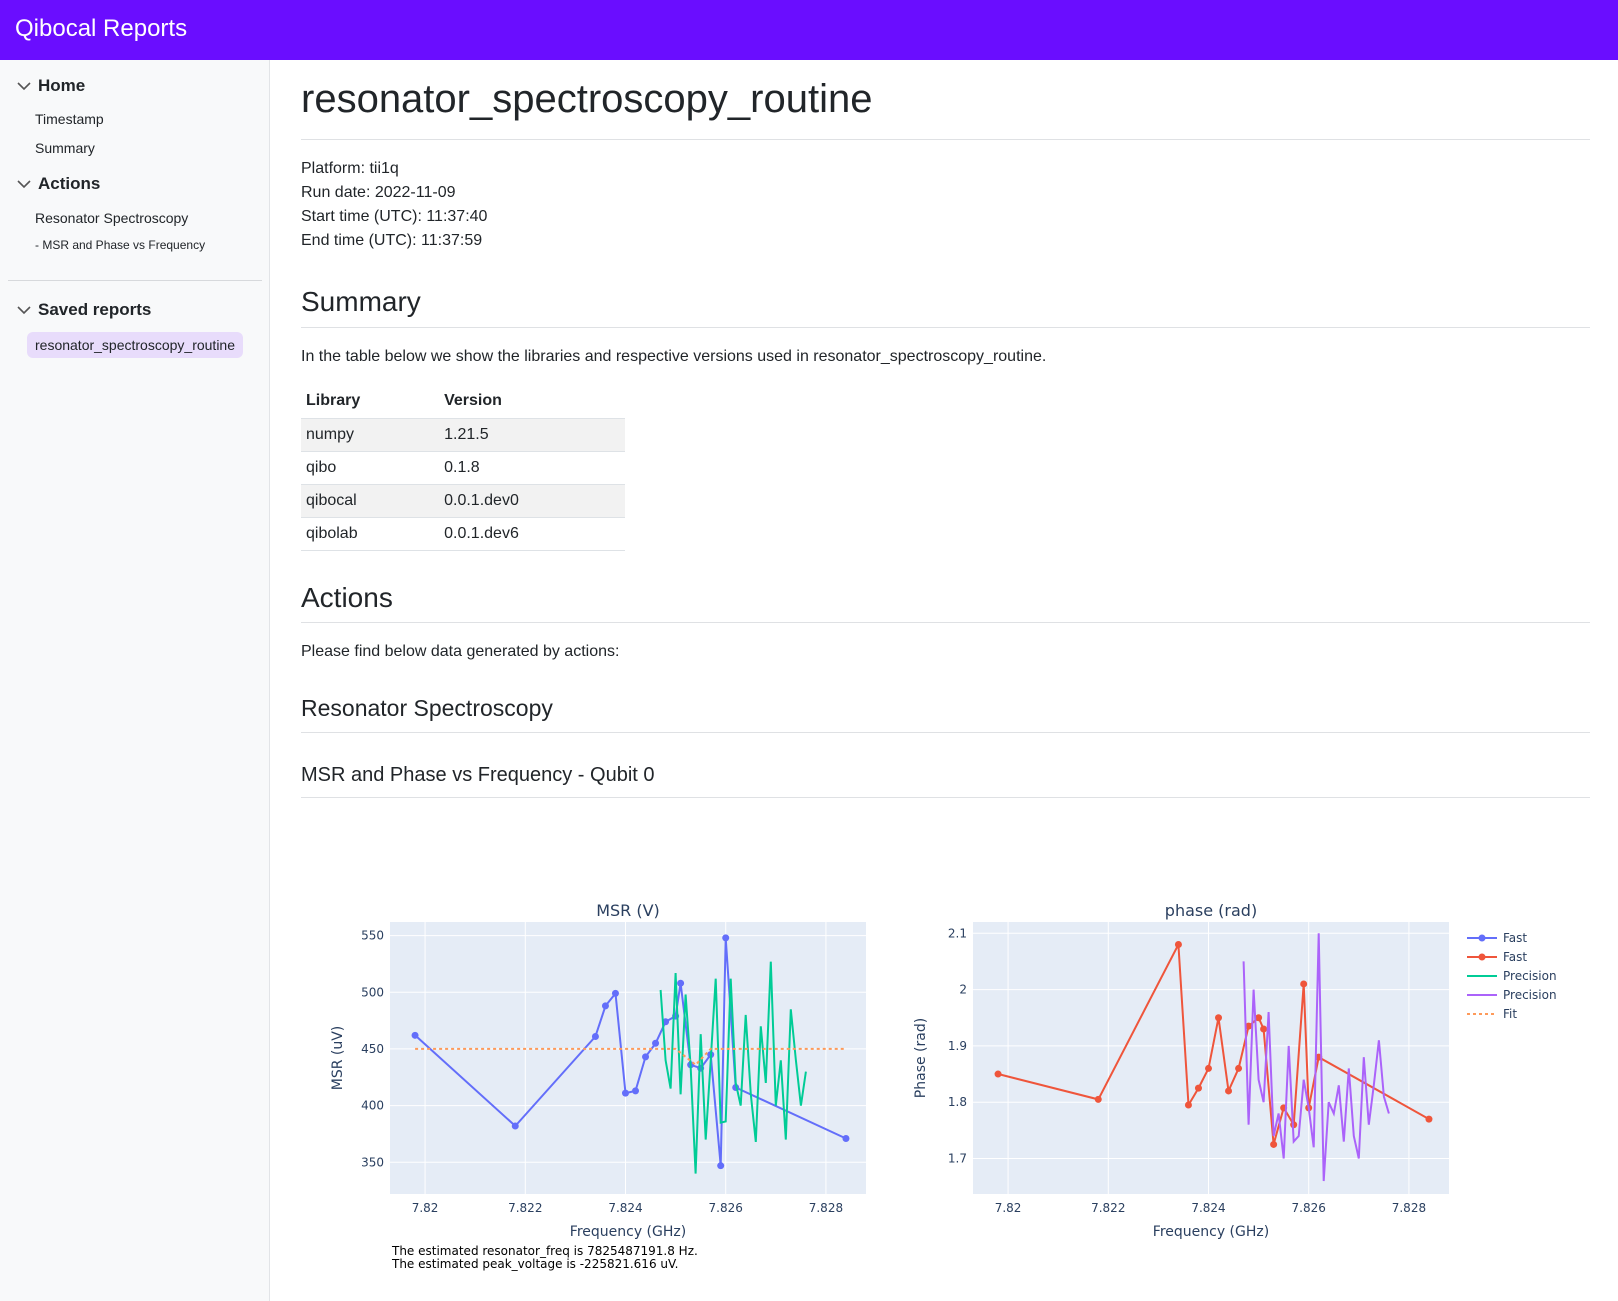 Image resolution: width=1618 pixels, height=1301 pixels. What do you see at coordinates (1208, 1208) in the screenshot?
I see `x-tick-label: 7.824` at bounding box center [1208, 1208].